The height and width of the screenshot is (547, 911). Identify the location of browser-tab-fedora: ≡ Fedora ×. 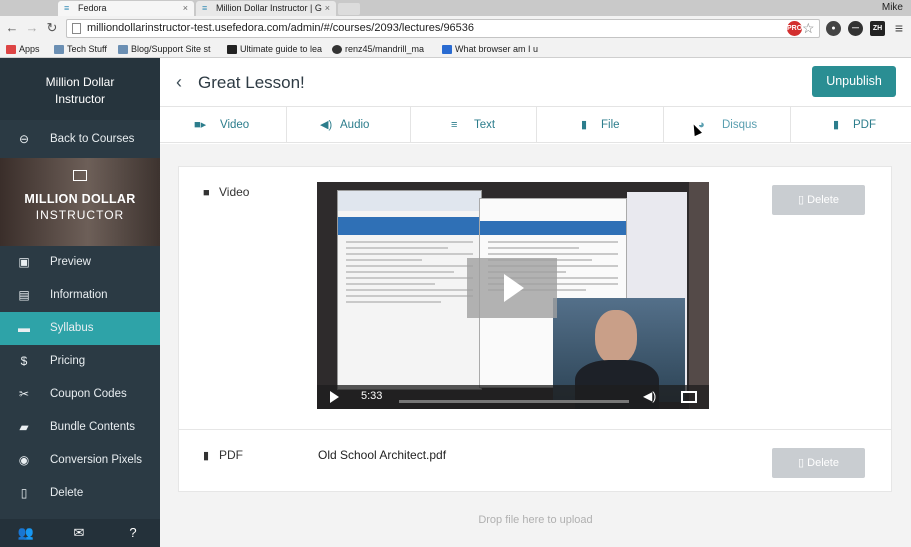
(126, 8).